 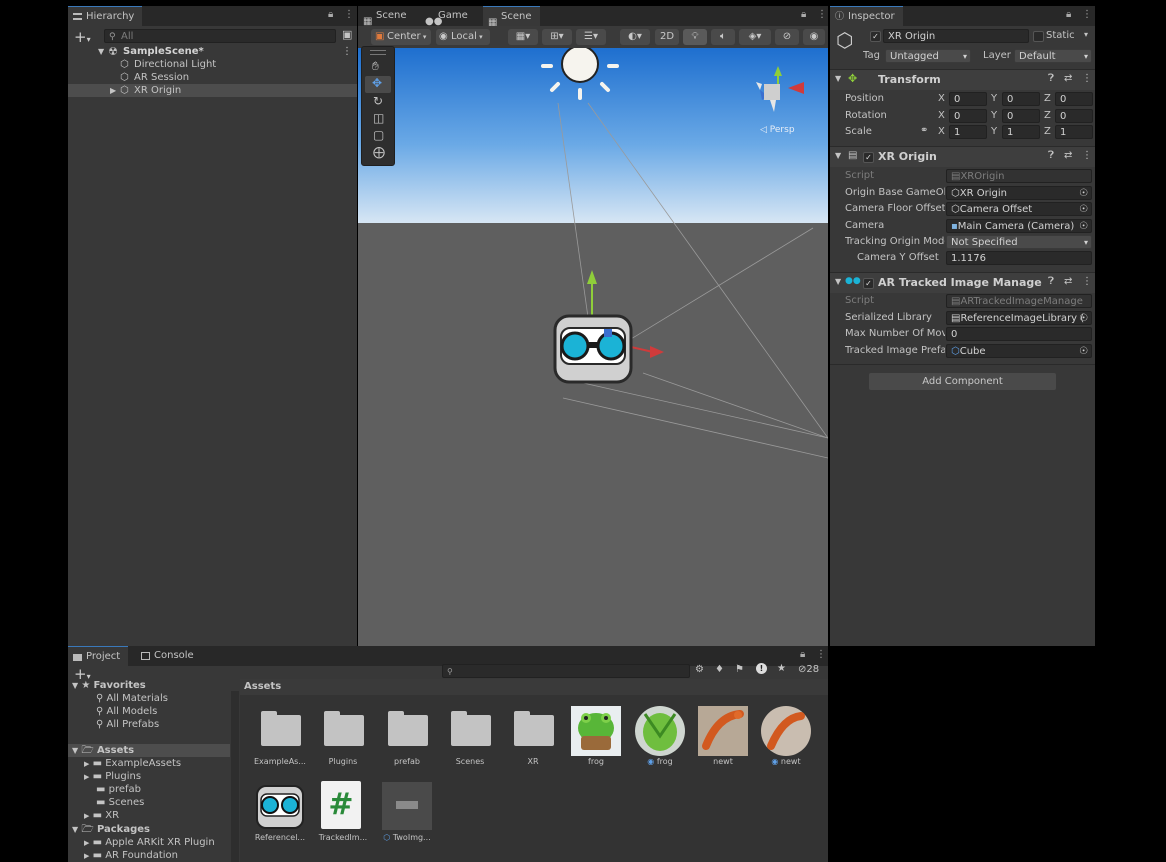 I want to click on position-y-field: 0, so click(x=1021, y=99).